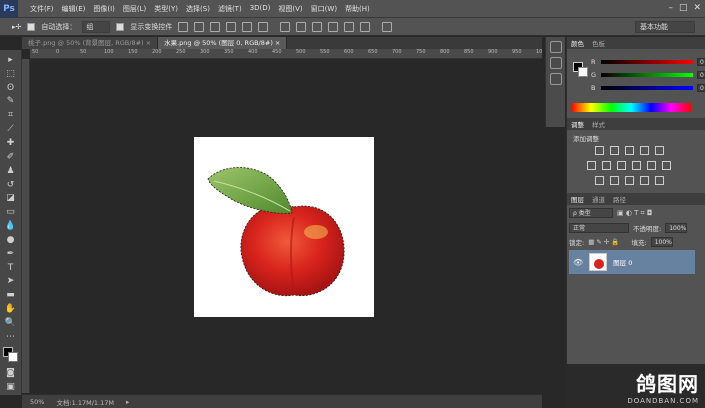  I want to click on pen-tool-icon: ✒, so click(11, 254).